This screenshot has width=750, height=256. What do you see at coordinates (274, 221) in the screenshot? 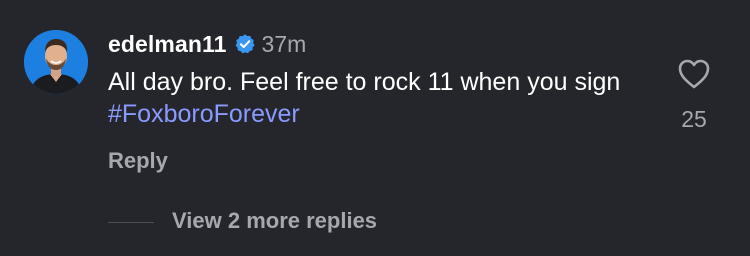
I see `view-more-replies-button: View 2 more replies` at bounding box center [274, 221].